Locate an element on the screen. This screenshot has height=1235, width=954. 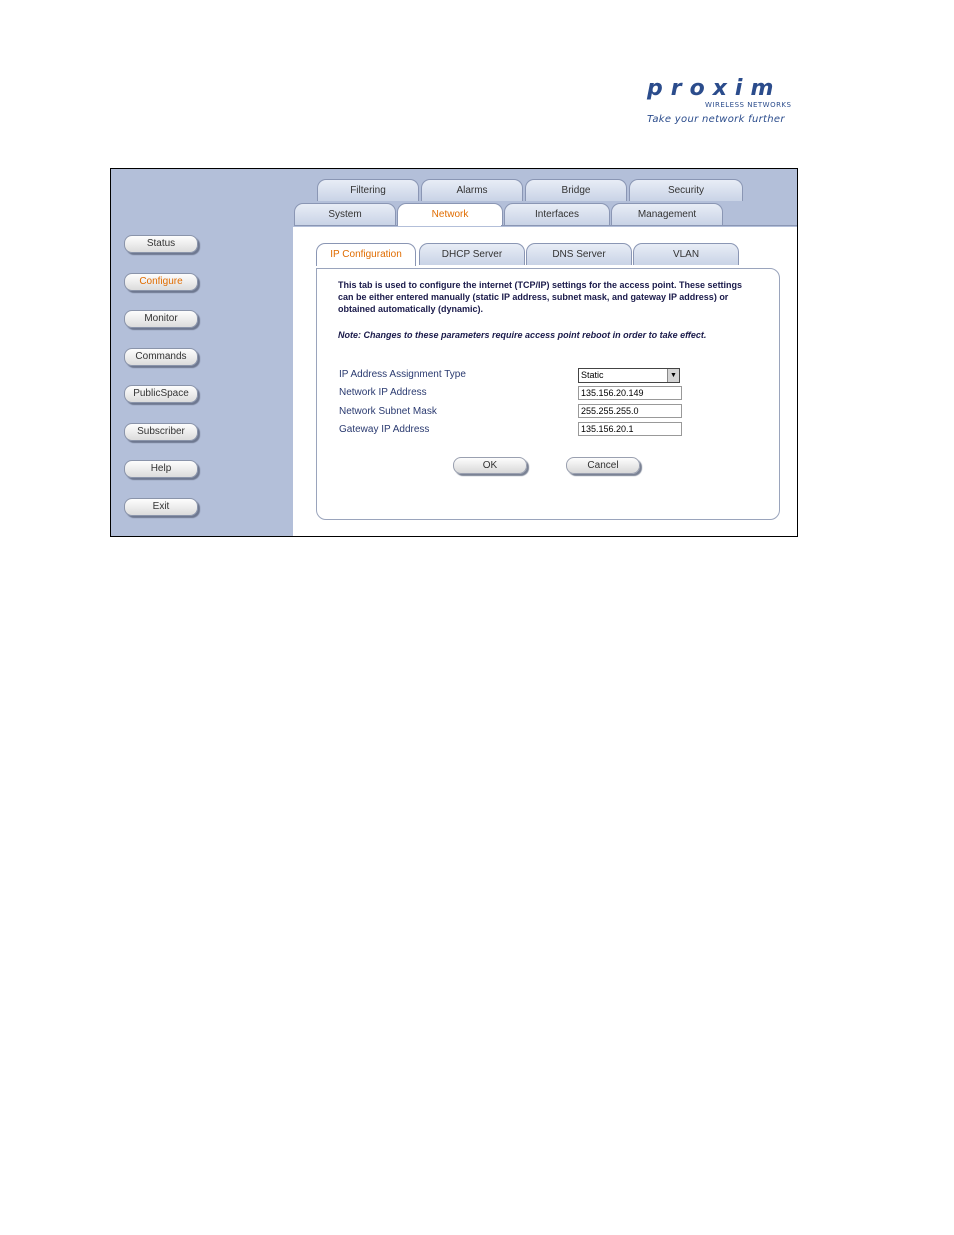
tab-interfaces: Interfaces is located at coordinates (557, 214).